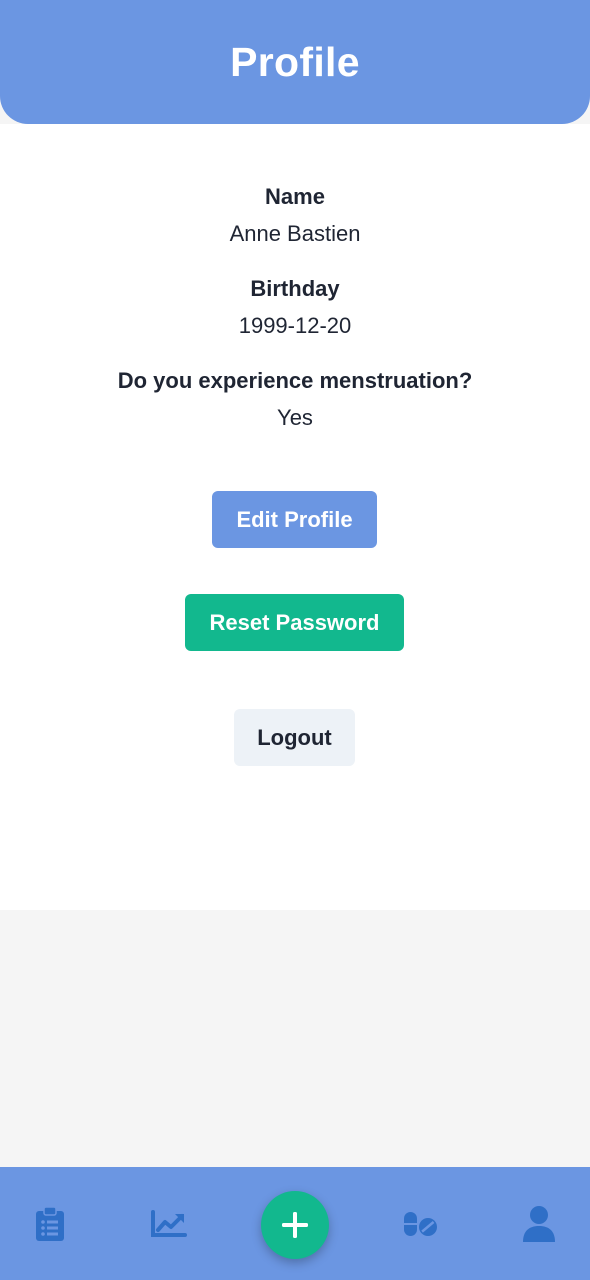 This screenshot has height=1280, width=590. I want to click on nav-item-medications, so click(420, 1223).